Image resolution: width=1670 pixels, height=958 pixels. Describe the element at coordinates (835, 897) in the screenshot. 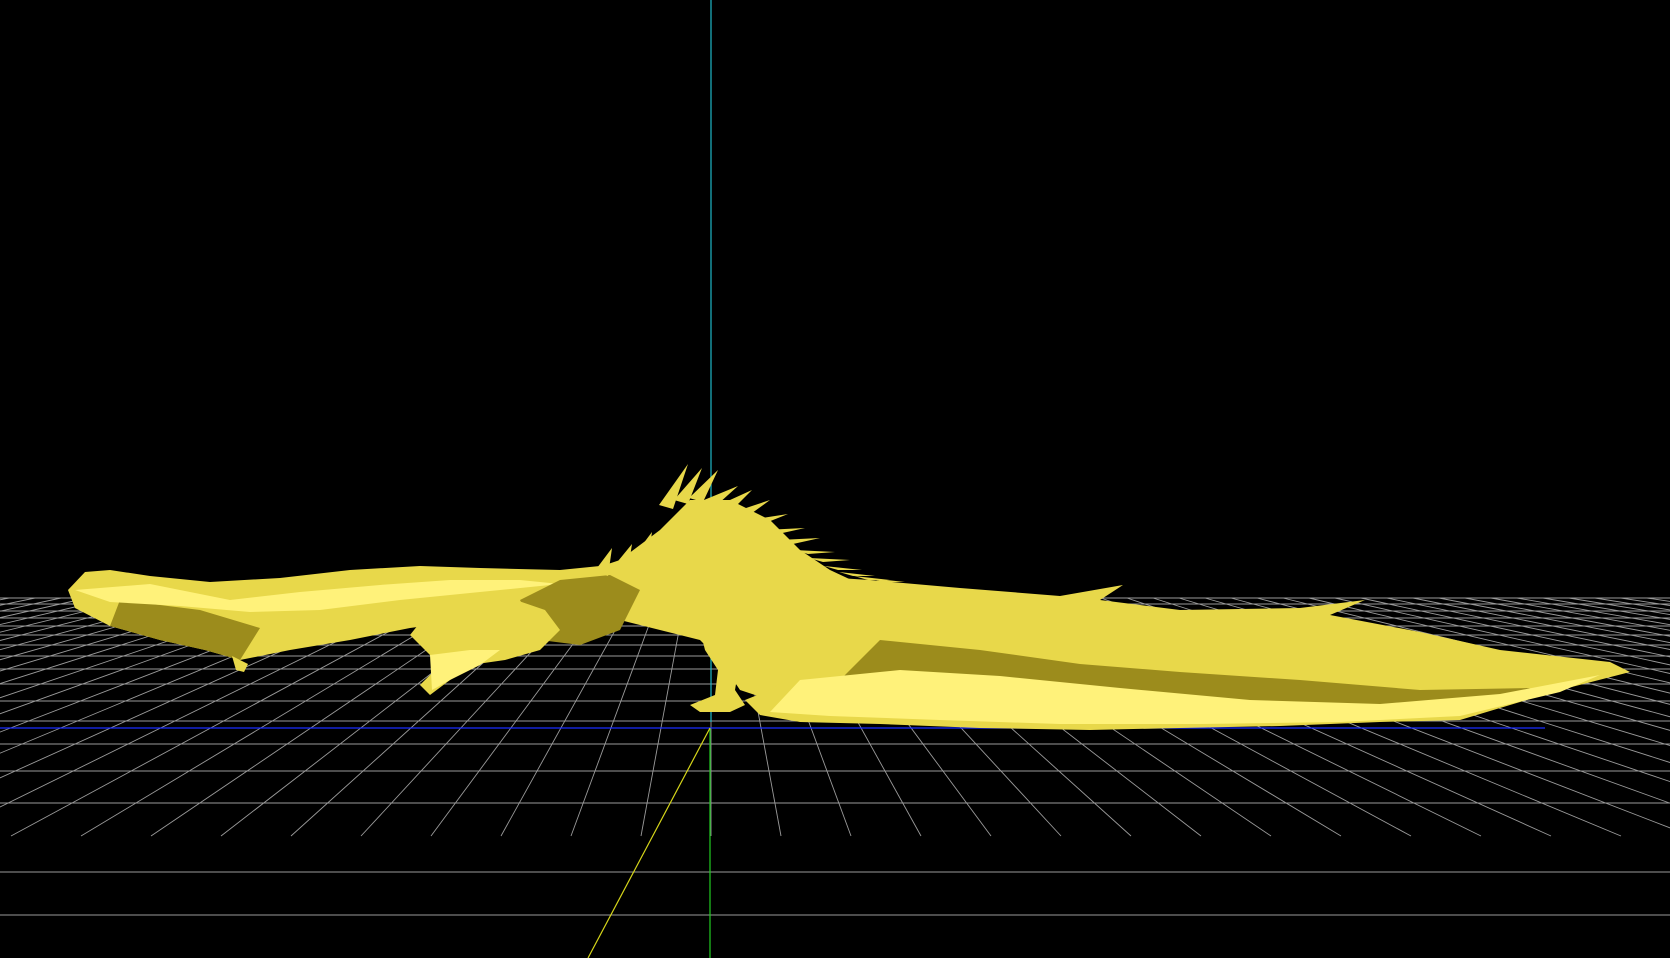

I see `floor-background` at that location.